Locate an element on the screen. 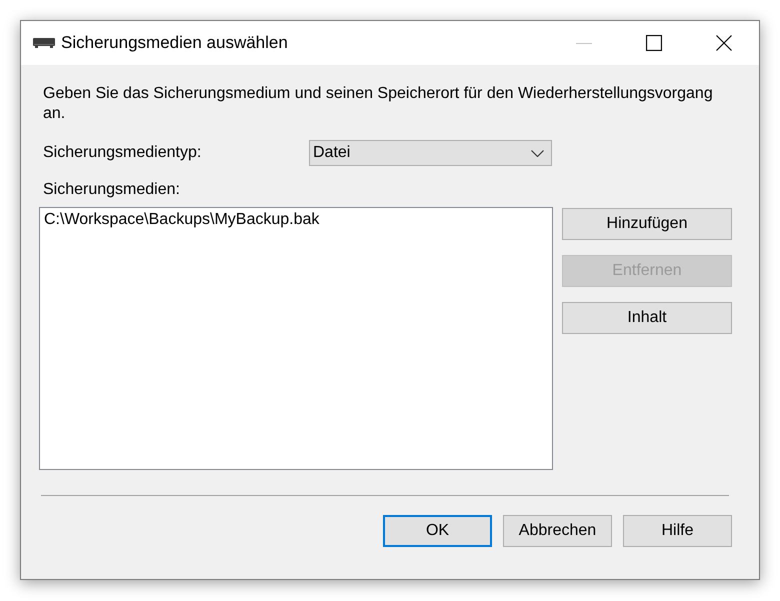 The width and height of the screenshot is (780, 601). help-button: Hilfe is located at coordinates (677, 531).